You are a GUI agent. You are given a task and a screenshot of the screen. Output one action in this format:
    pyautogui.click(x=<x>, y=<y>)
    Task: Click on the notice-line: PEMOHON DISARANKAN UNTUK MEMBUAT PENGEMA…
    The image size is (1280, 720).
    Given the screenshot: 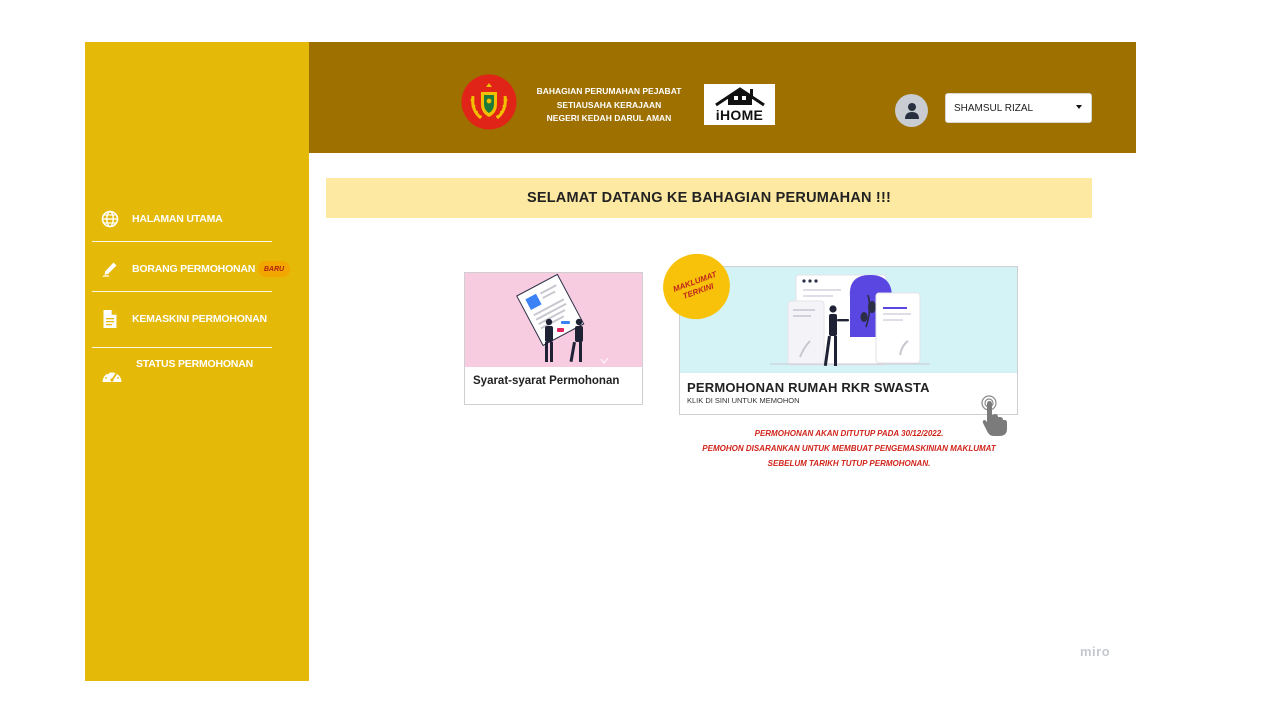 What is the action you would take?
    pyautogui.click(x=849, y=448)
    